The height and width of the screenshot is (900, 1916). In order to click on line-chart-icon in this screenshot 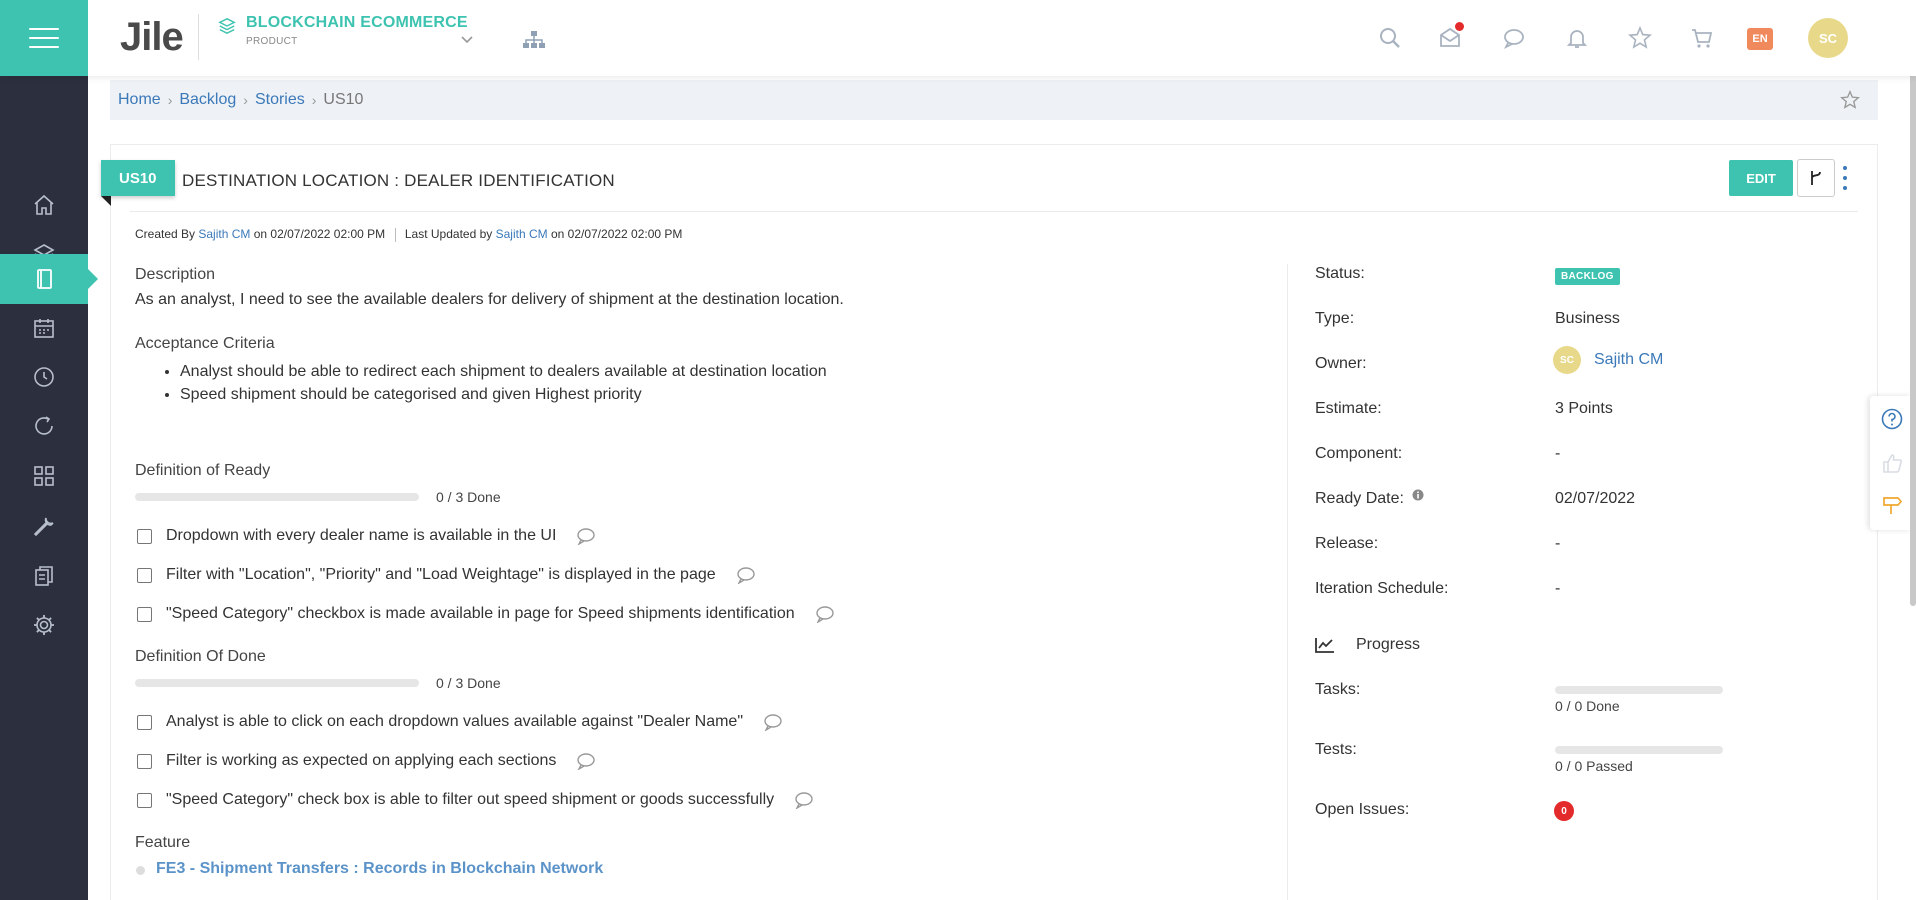, I will do `click(1324, 645)`.